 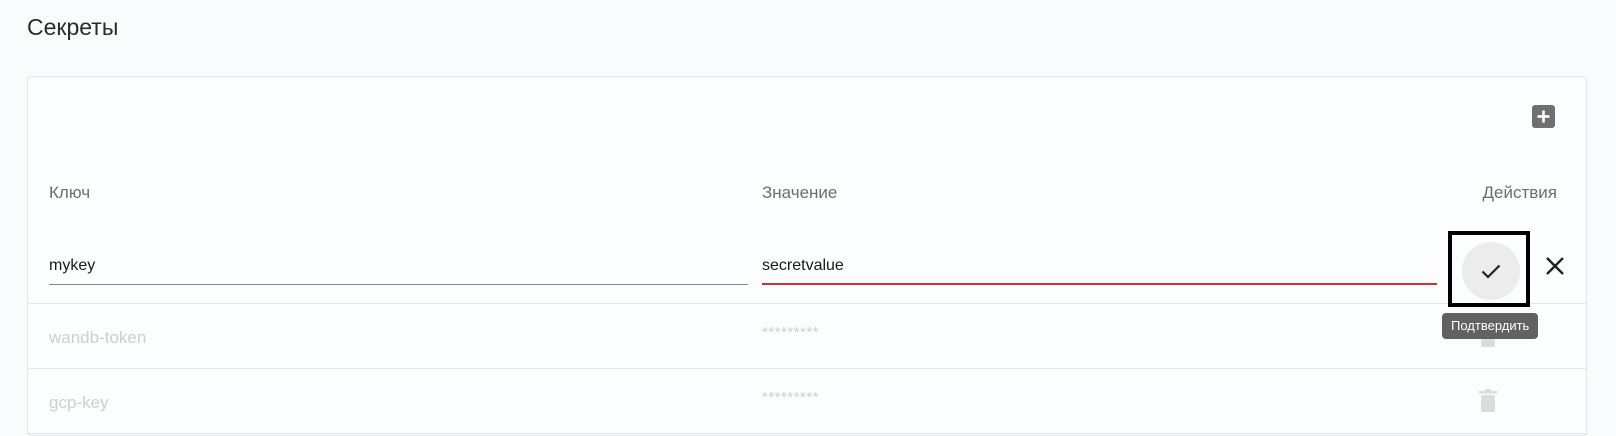 I want to click on confirm-highlight, so click(x=1489, y=269).